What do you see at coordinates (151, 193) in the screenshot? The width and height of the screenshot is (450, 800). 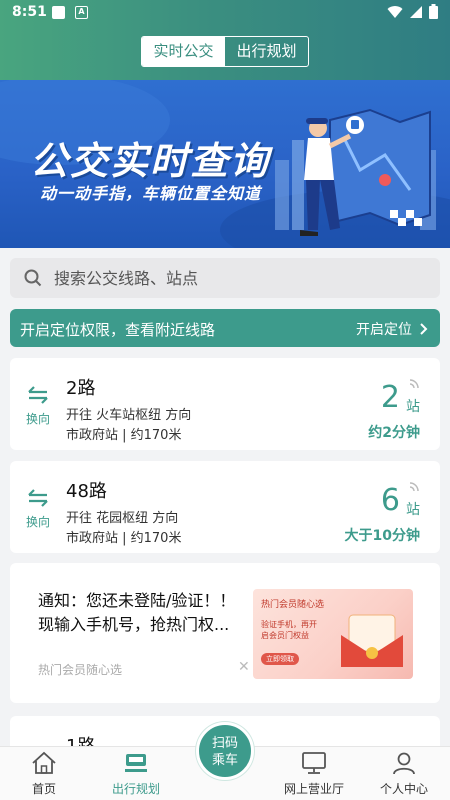 I see `banner-subtitle: 动一动手指，车辆位置全知道` at bounding box center [151, 193].